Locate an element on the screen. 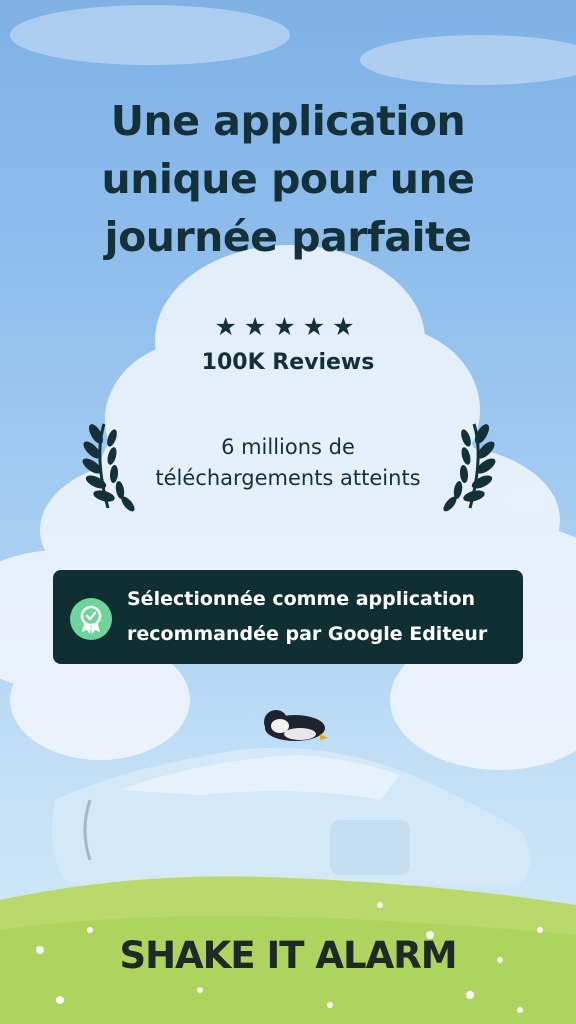  brand-wordmark: SHAKE IT ALARM is located at coordinates (288, 955).